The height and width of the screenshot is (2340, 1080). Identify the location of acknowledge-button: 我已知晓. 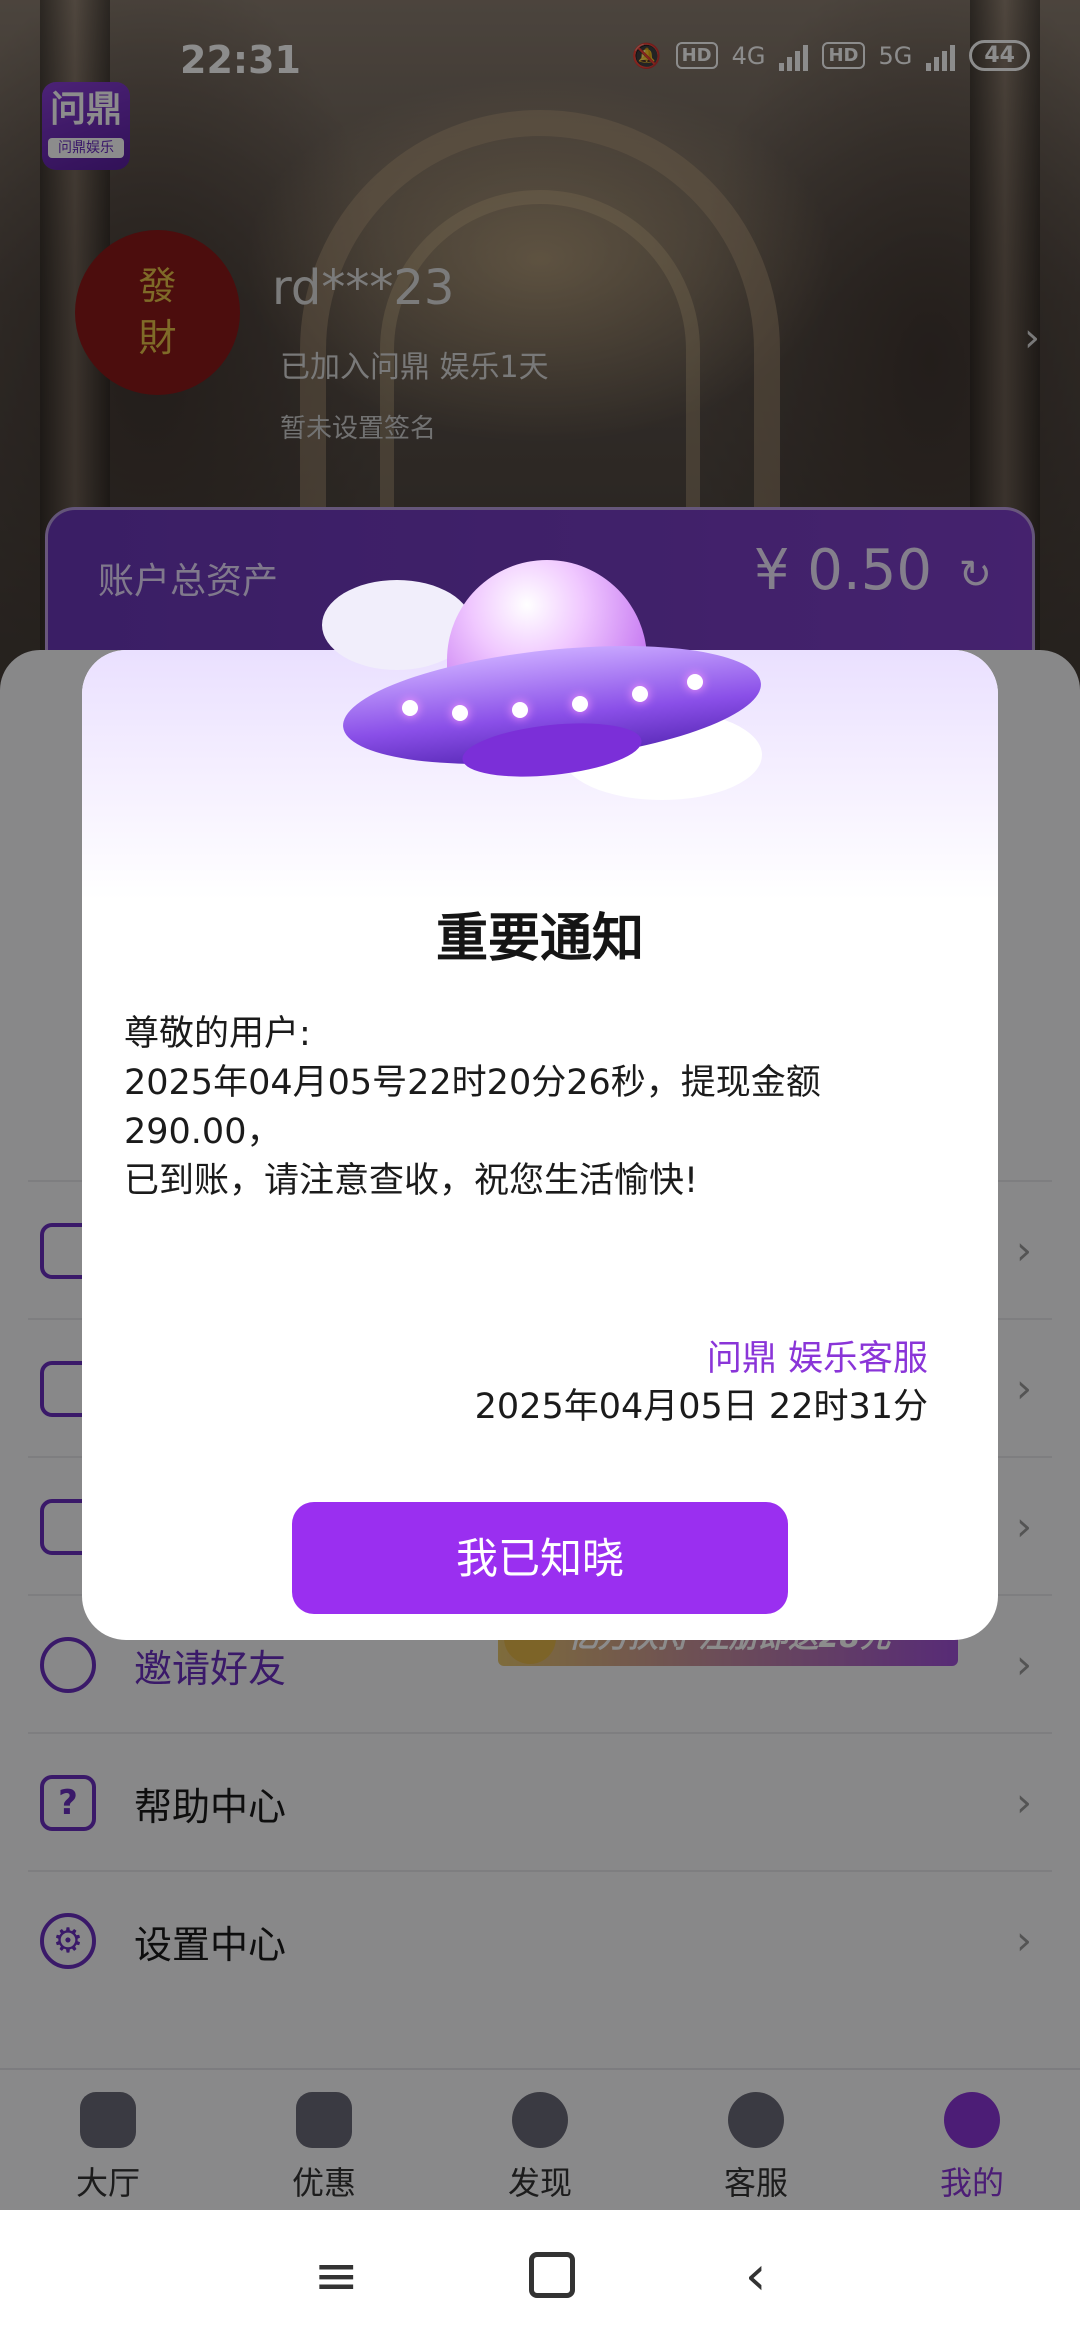
(540, 1558).